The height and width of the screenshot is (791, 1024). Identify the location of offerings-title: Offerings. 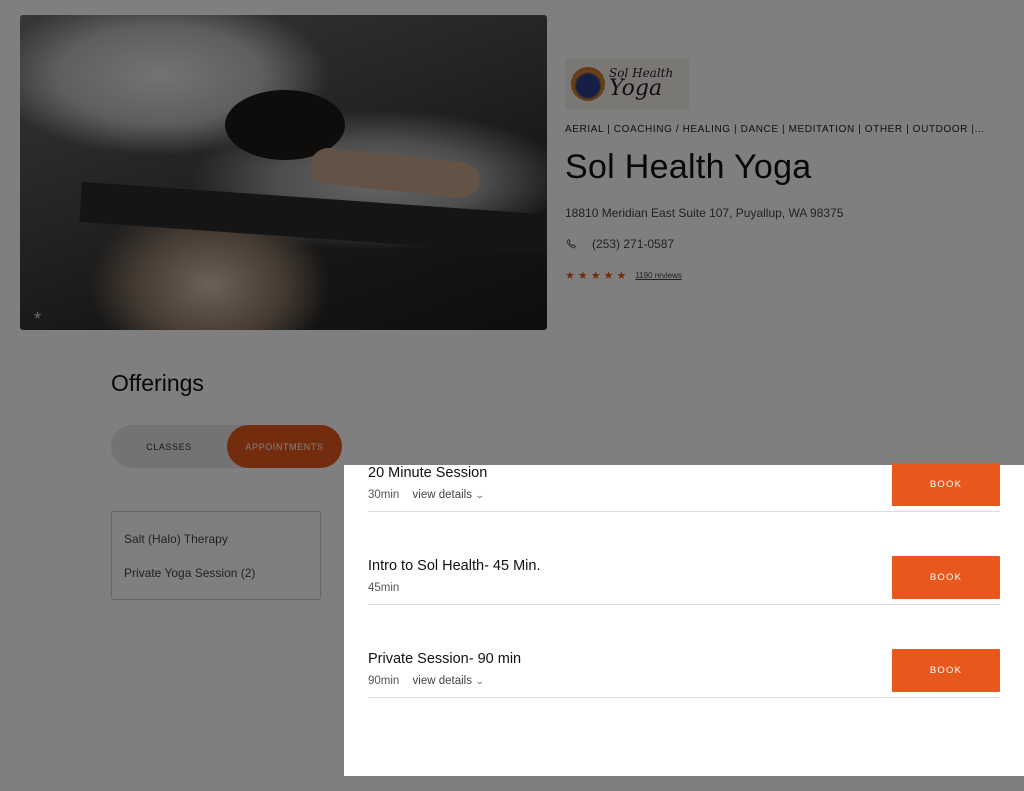
(157, 383).